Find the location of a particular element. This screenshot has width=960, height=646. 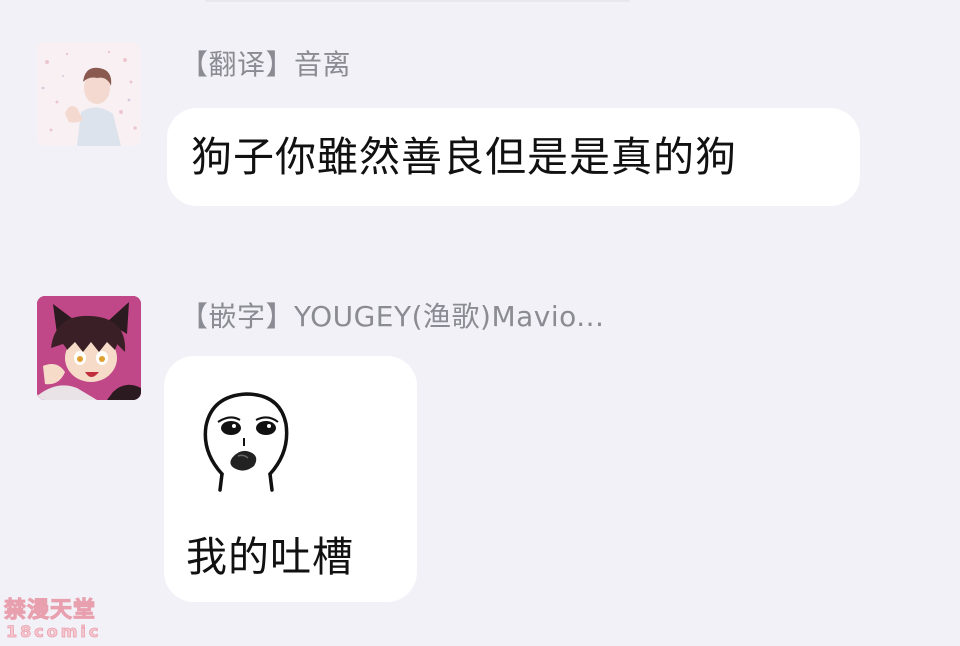

previous-message-edge is located at coordinates (417, 1).